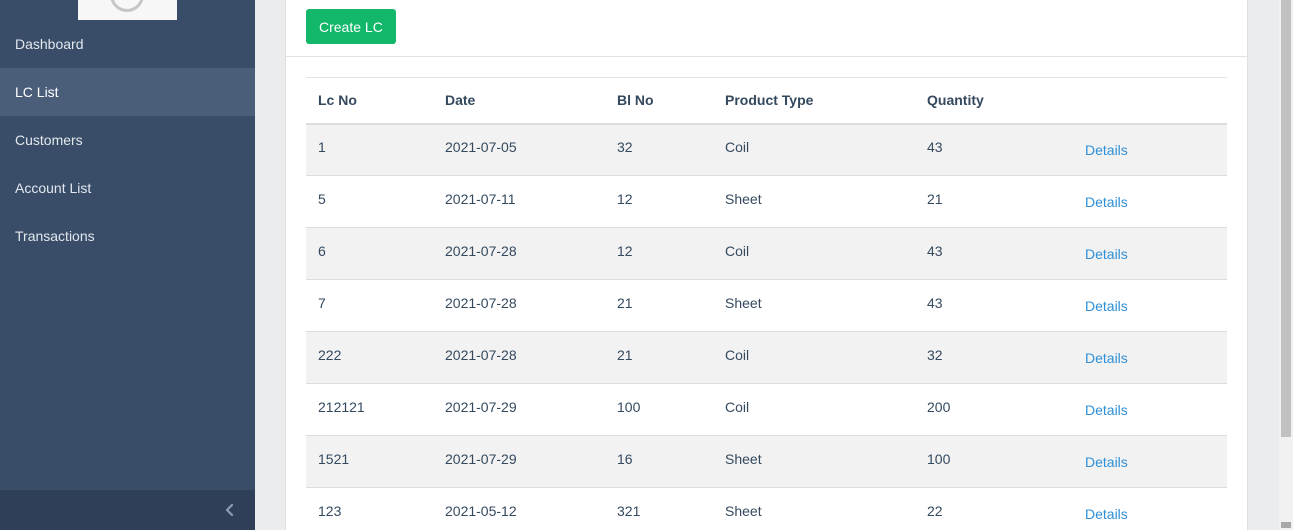 Image resolution: width=1293 pixels, height=530 pixels. Describe the element at coordinates (127, 236) in the screenshot. I see `sidebar-item-transactions: Transactions` at that location.